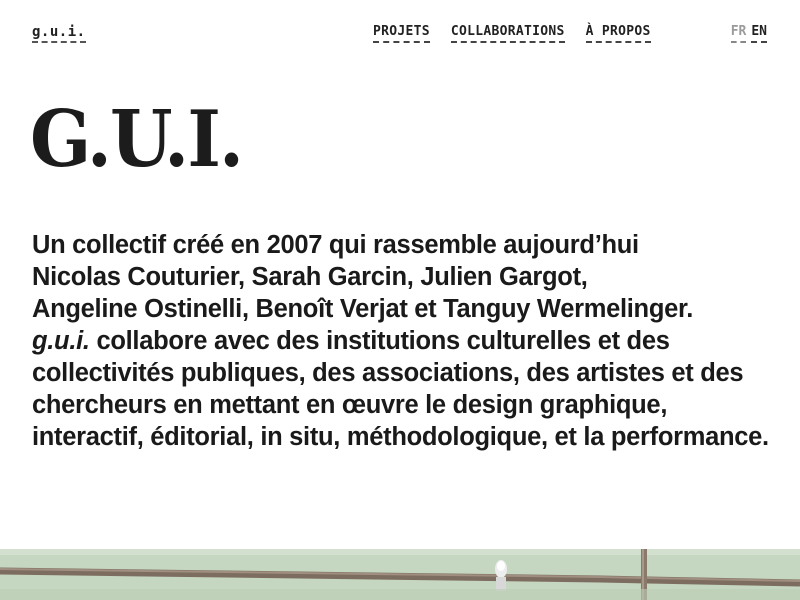  Describe the element at coordinates (748, 33) in the screenshot. I see `language-switcher: FR EN` at that location.